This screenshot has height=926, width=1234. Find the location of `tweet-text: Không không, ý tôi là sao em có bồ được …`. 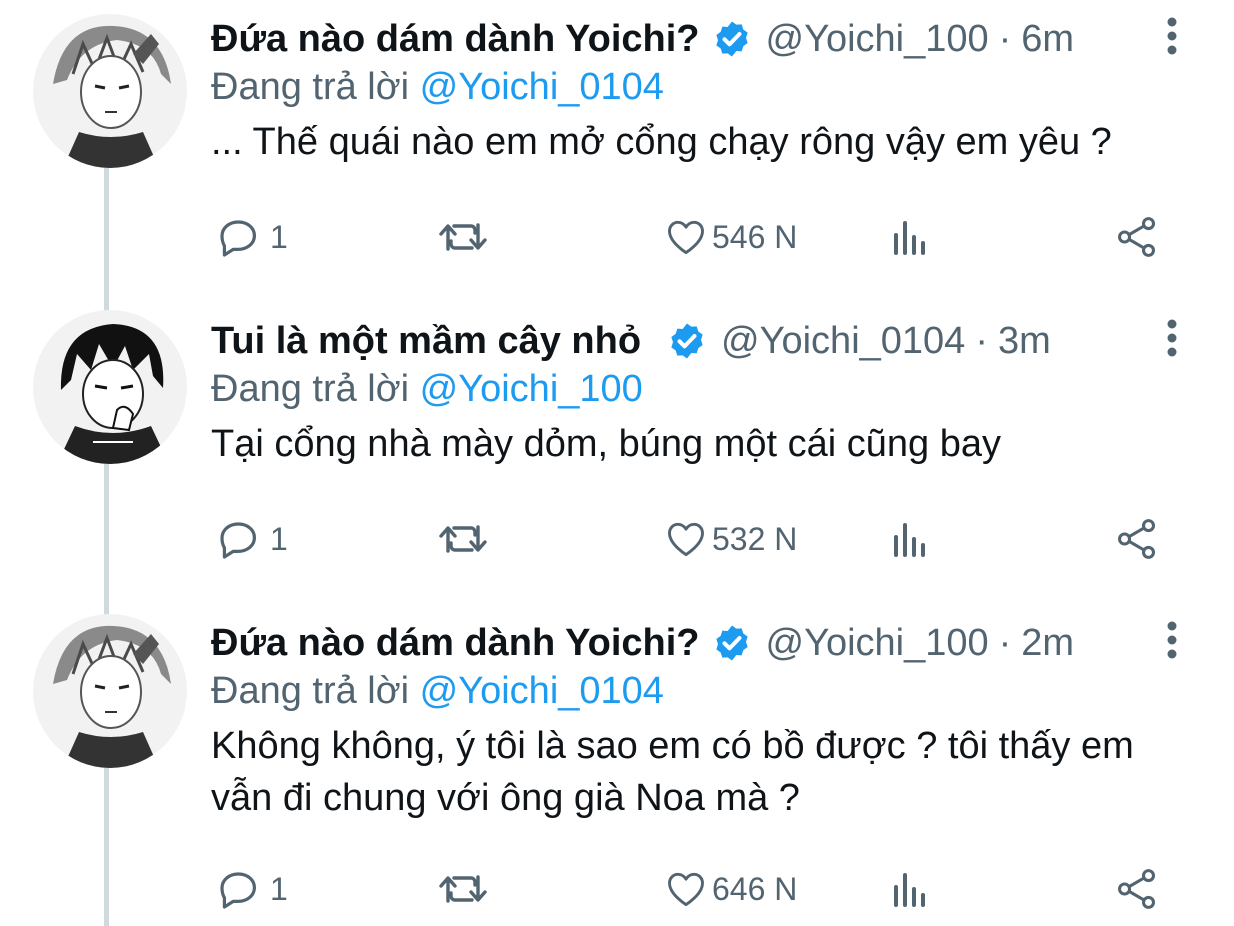

tweet-text: Không không, ý tôi là sao em có bồ được … is located at coordinates (672, 772).